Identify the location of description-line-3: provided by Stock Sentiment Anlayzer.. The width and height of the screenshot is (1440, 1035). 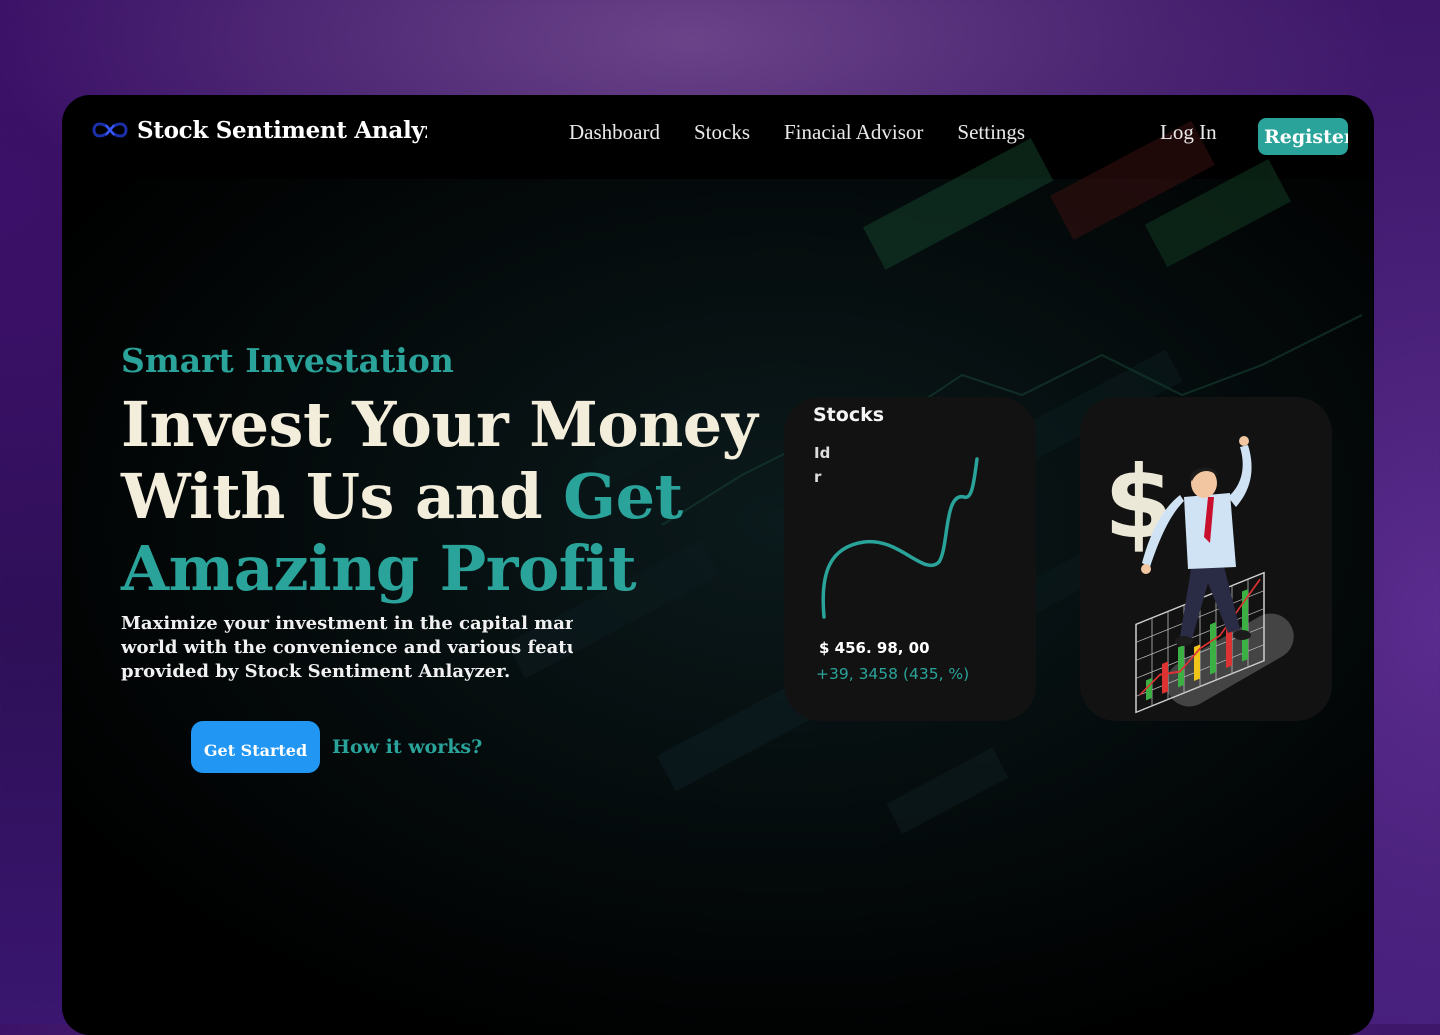
(316, 671).